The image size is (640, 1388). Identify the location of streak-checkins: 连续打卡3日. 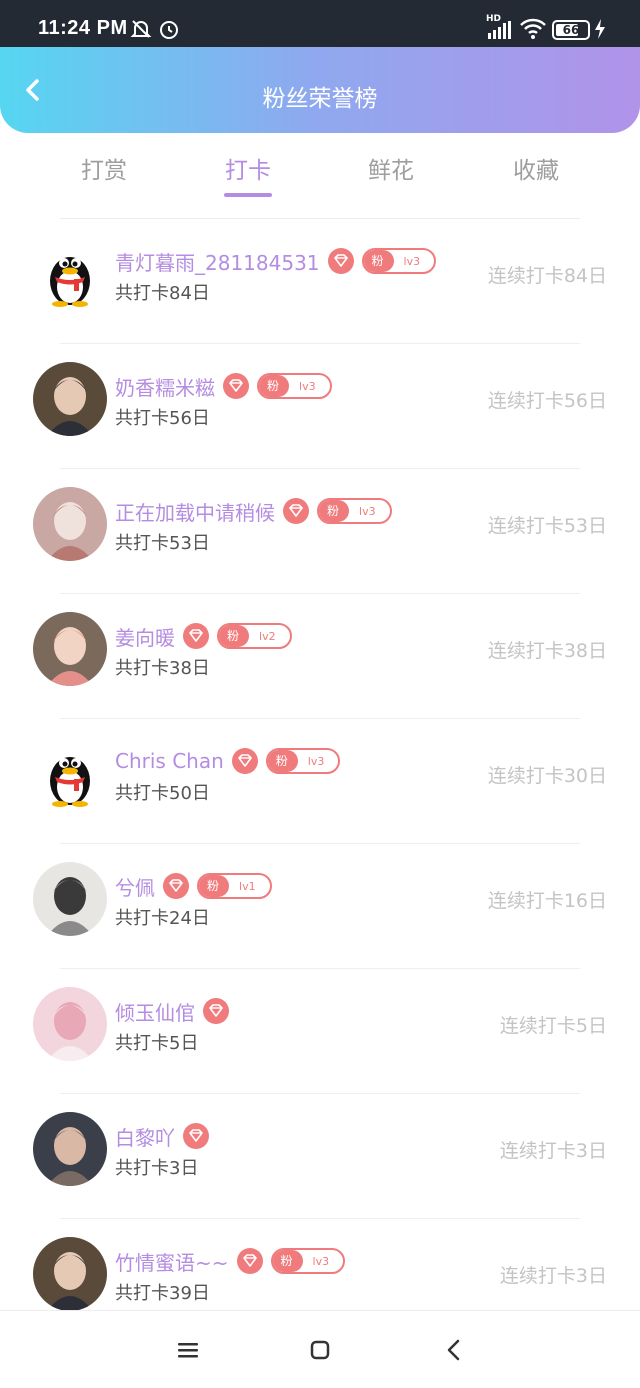
(553, 1151).